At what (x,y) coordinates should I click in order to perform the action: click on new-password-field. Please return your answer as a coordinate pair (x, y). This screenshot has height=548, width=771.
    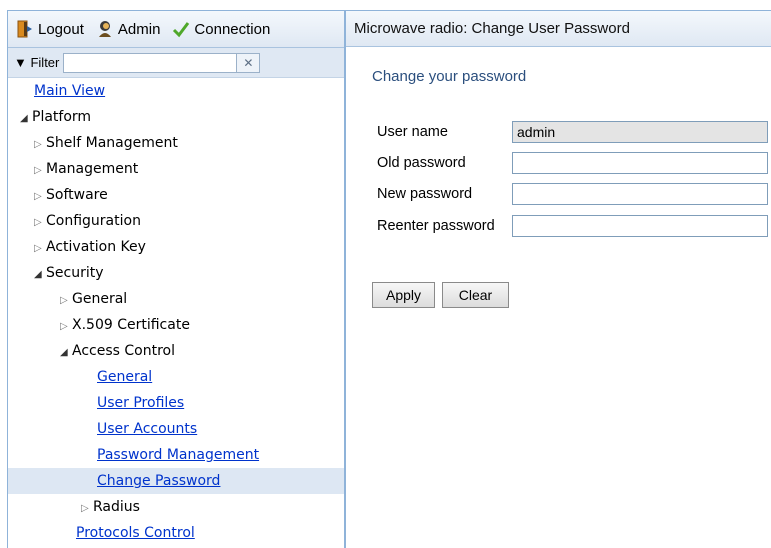
    Looking at the image, I should click on (640, 194).